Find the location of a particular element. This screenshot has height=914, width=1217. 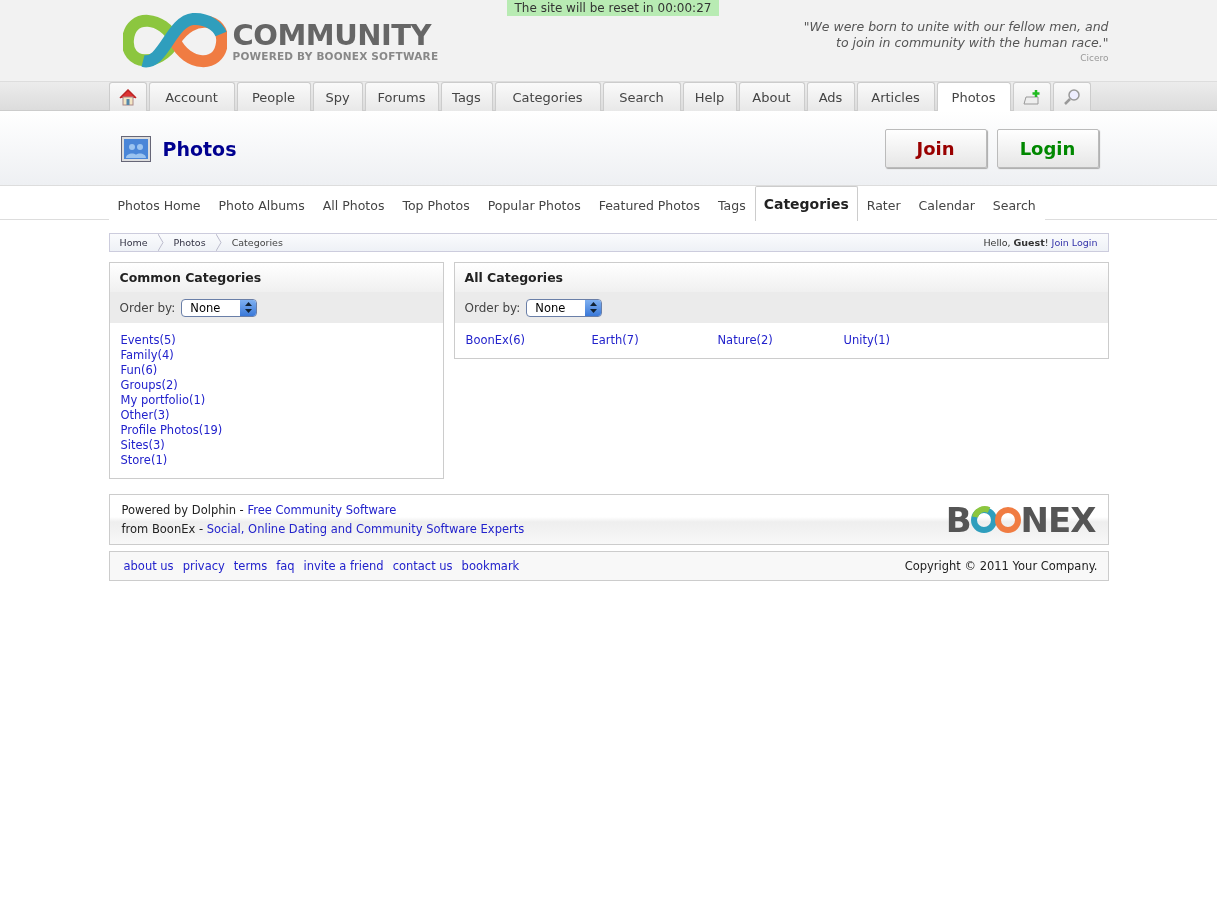

search-icon is located at coordinates (1071, 97).